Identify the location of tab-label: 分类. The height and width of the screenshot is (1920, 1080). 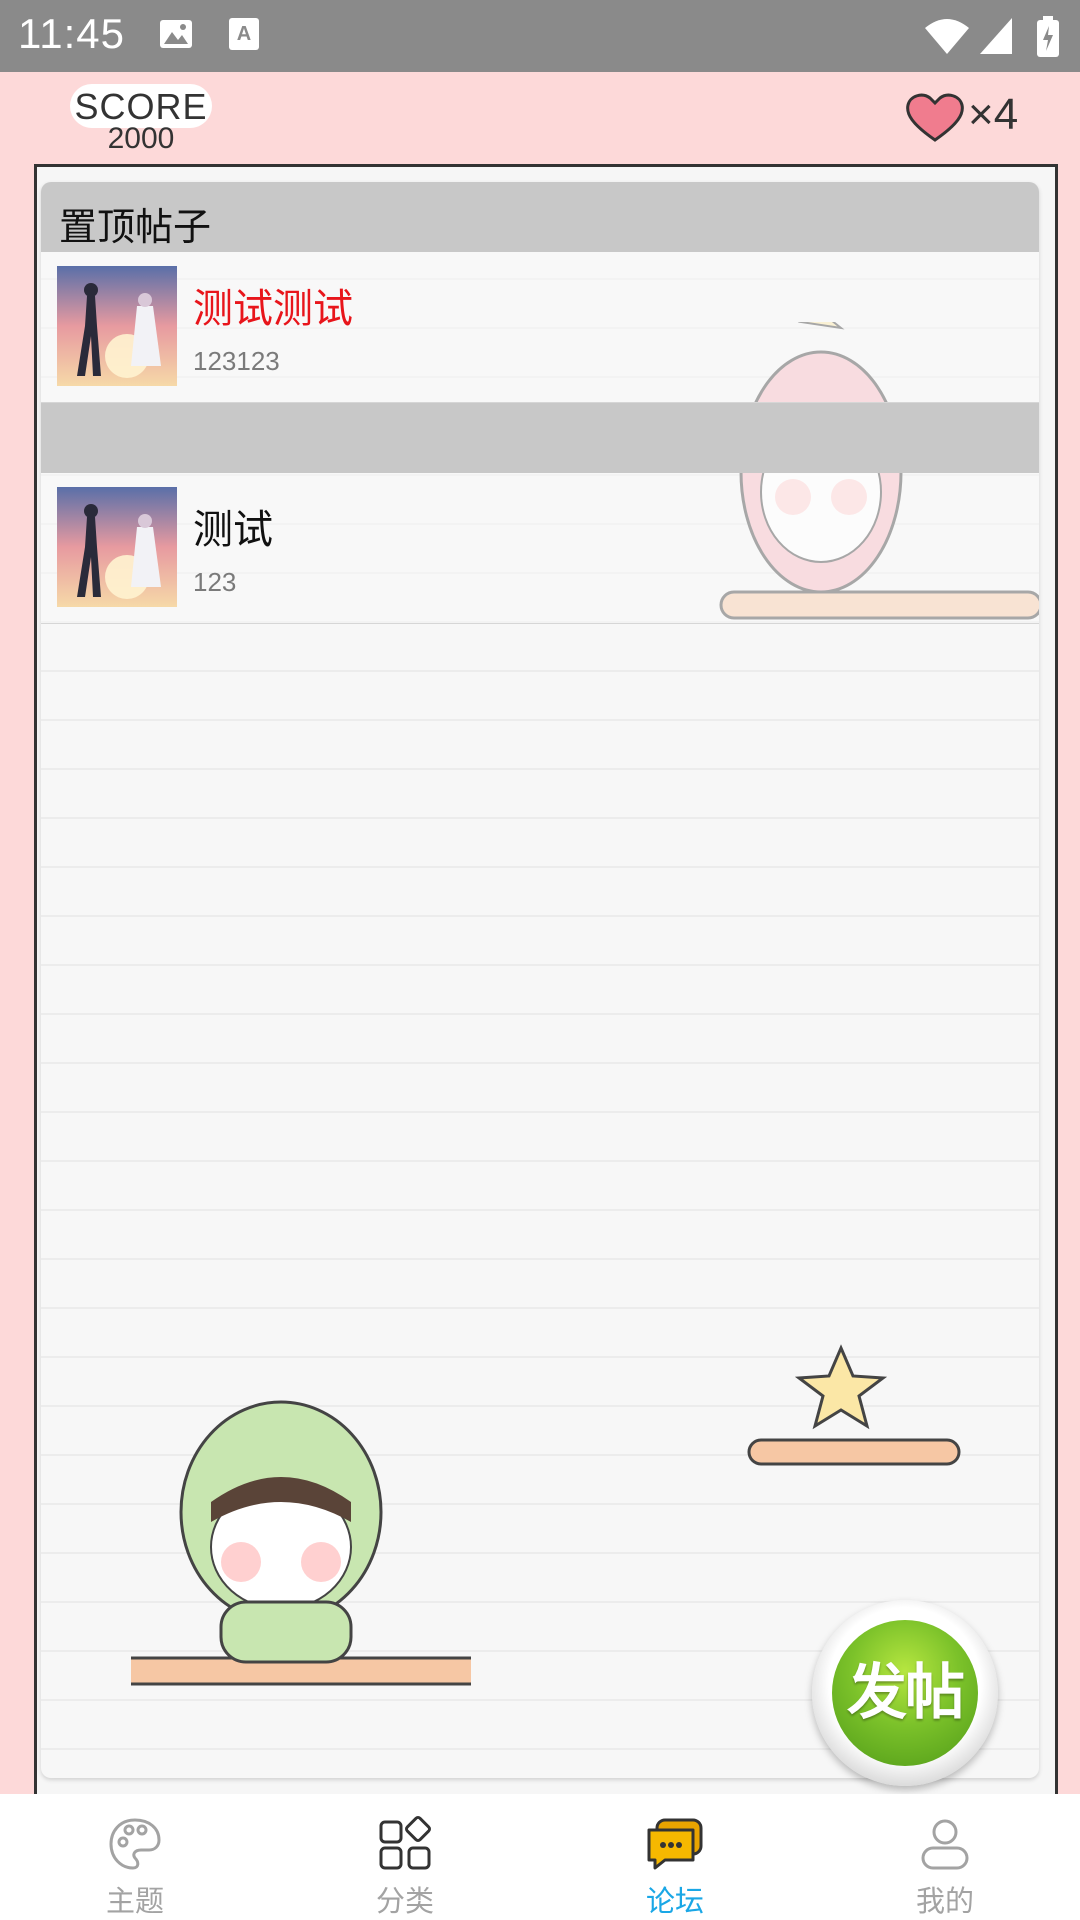
(404, 1902).